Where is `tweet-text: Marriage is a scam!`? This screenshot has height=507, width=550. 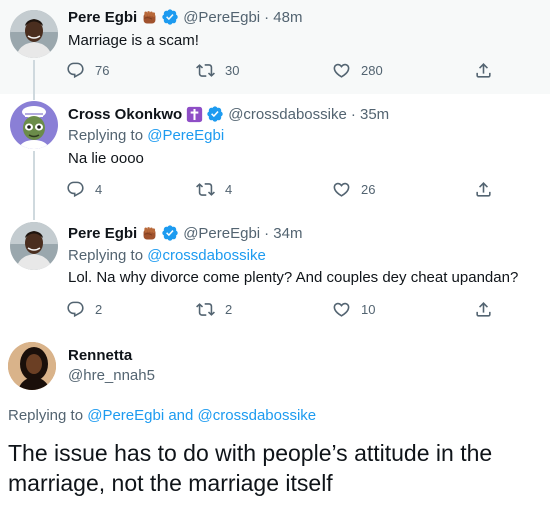
tweet-text: Marriage is a scam! is located at coordinates (133, 40).